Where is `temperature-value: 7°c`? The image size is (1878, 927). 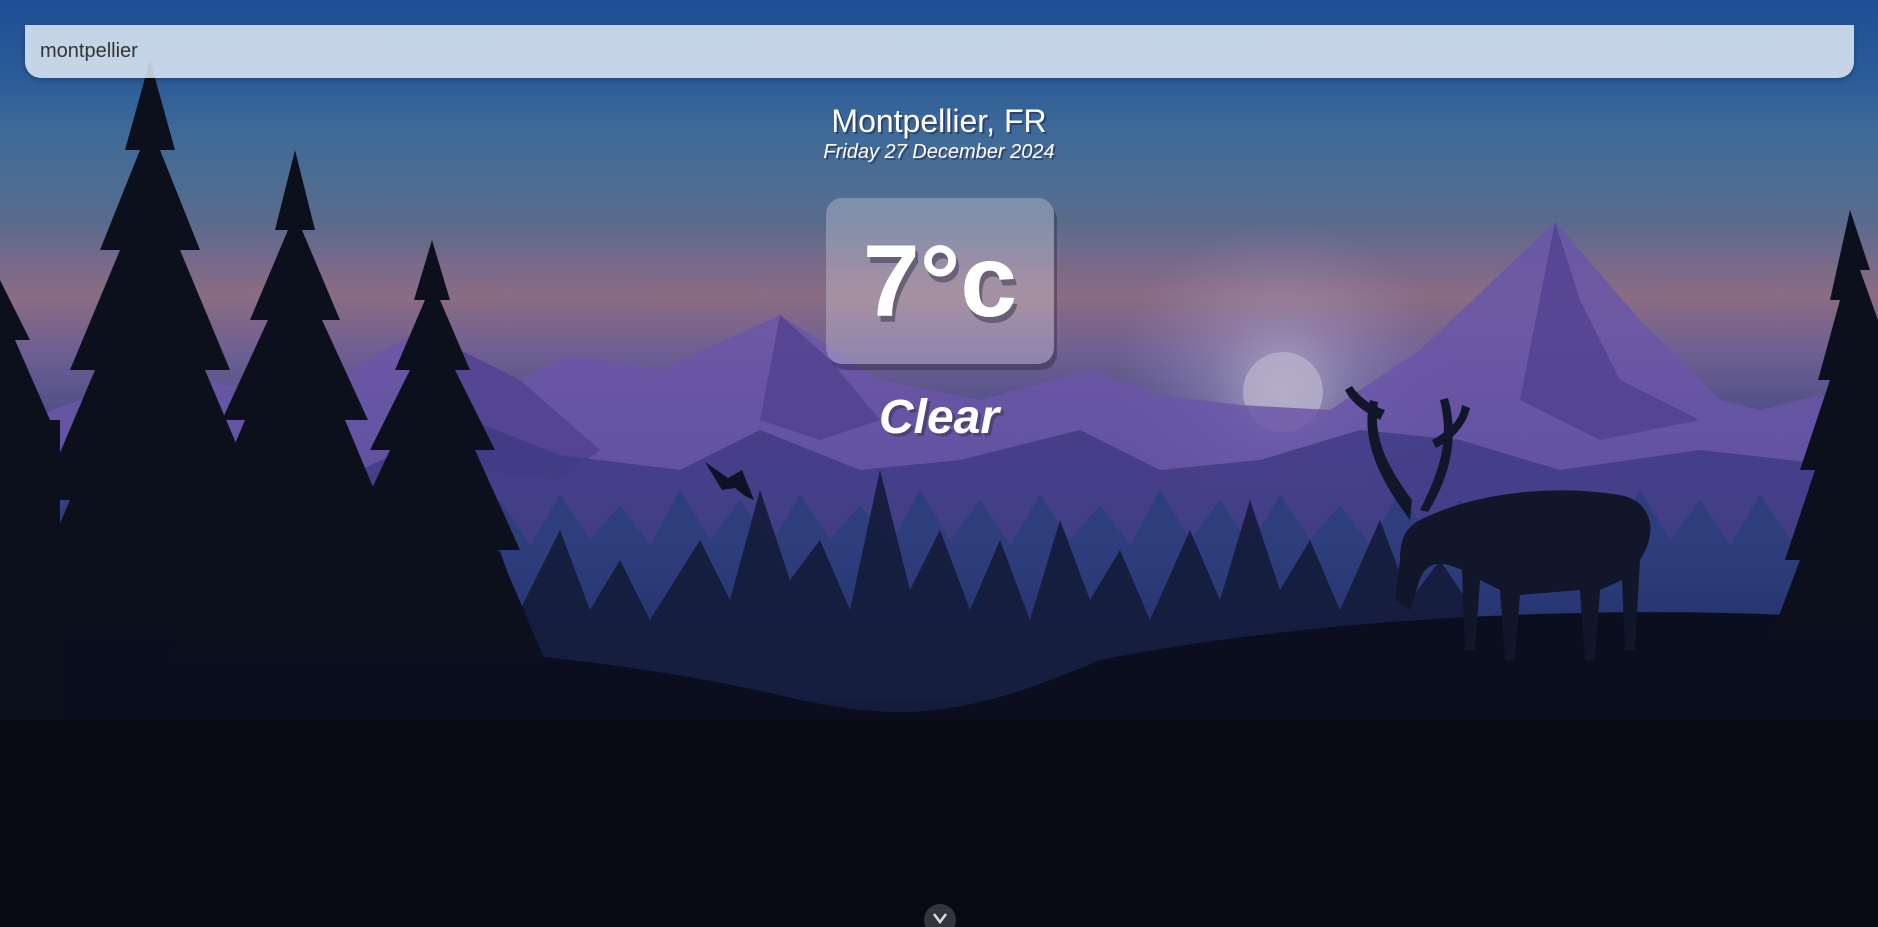
temperature-value: 7°c is located at coordinates (940, 280).